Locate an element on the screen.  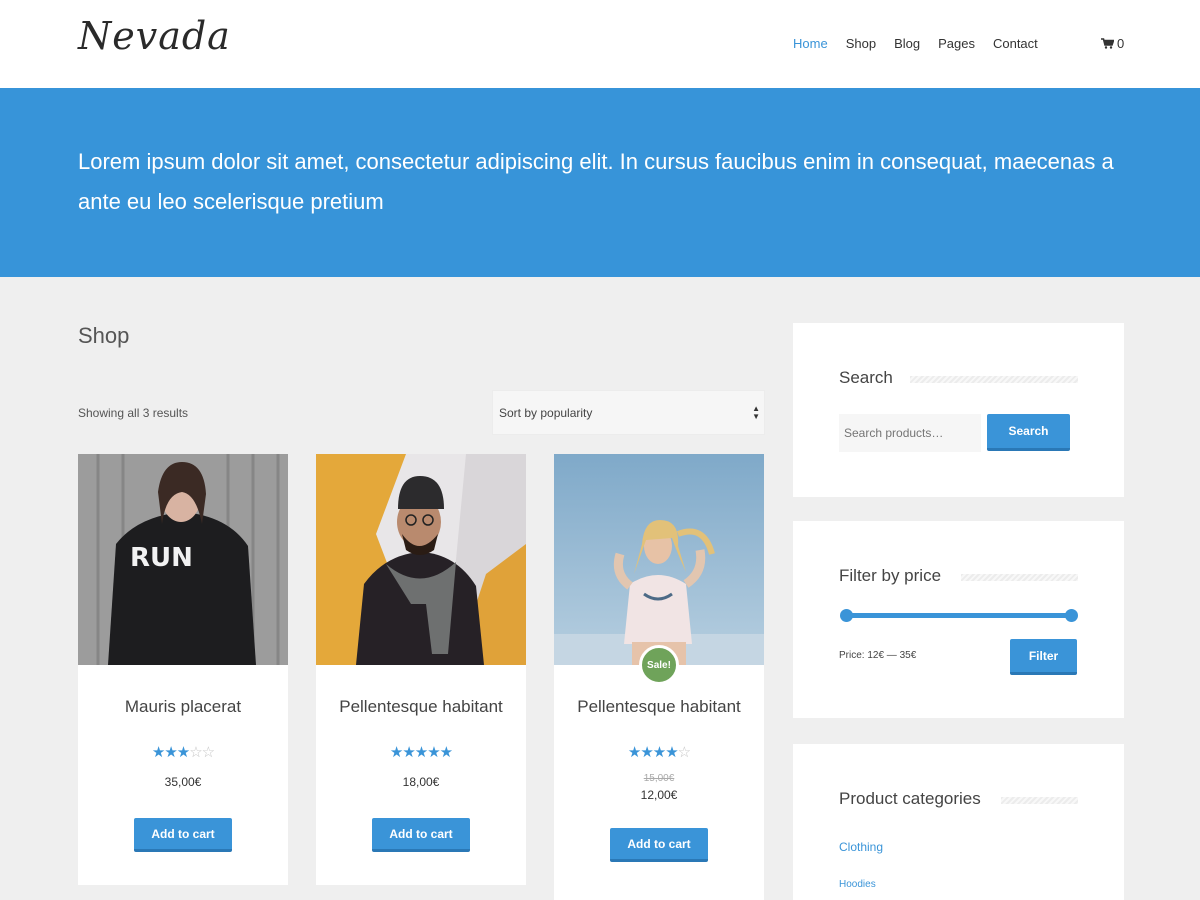
price-slider-max-handle is located at coordinates (1071, 615).